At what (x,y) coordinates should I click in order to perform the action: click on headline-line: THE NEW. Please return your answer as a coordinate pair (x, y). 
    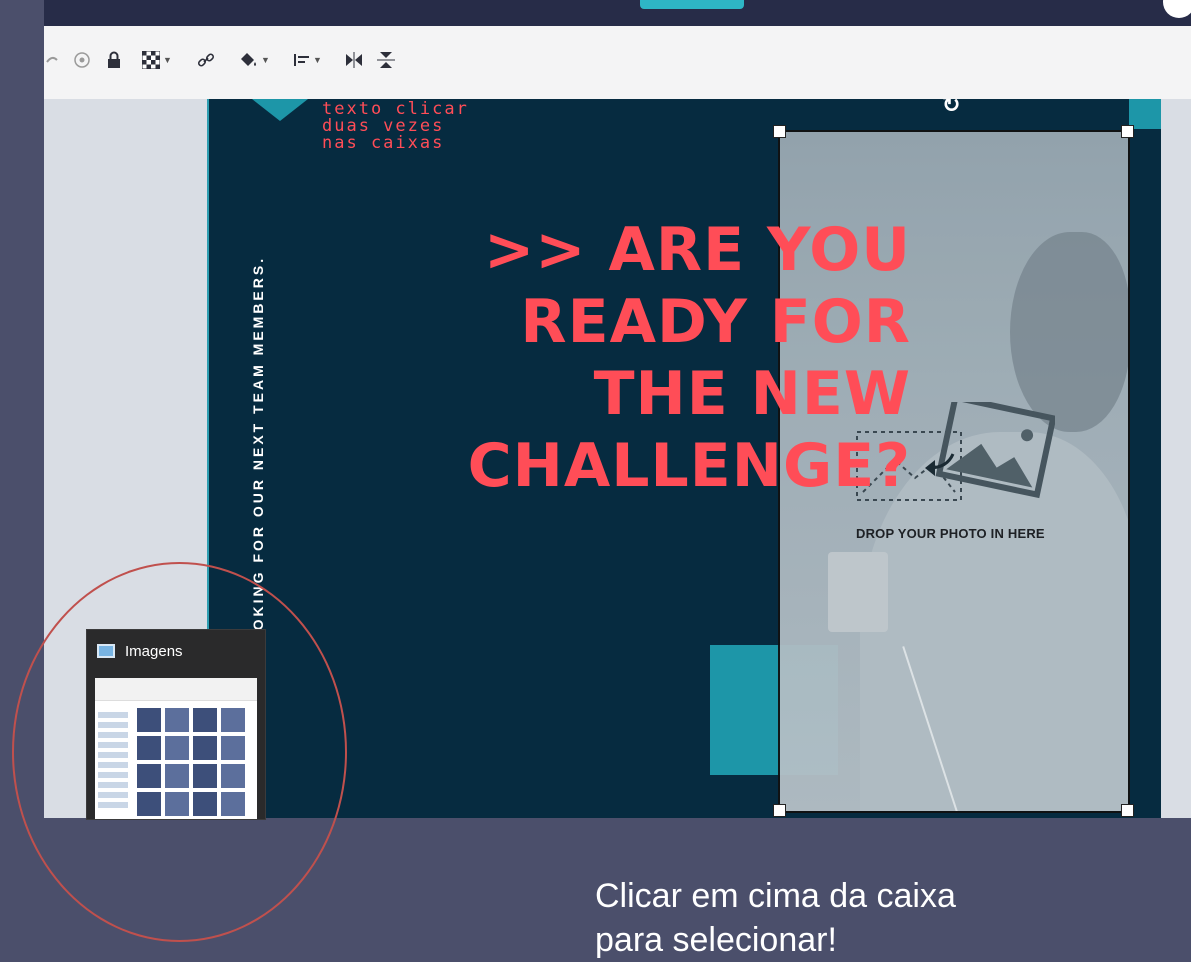
    Looking at the image, I should click on (752, 394).